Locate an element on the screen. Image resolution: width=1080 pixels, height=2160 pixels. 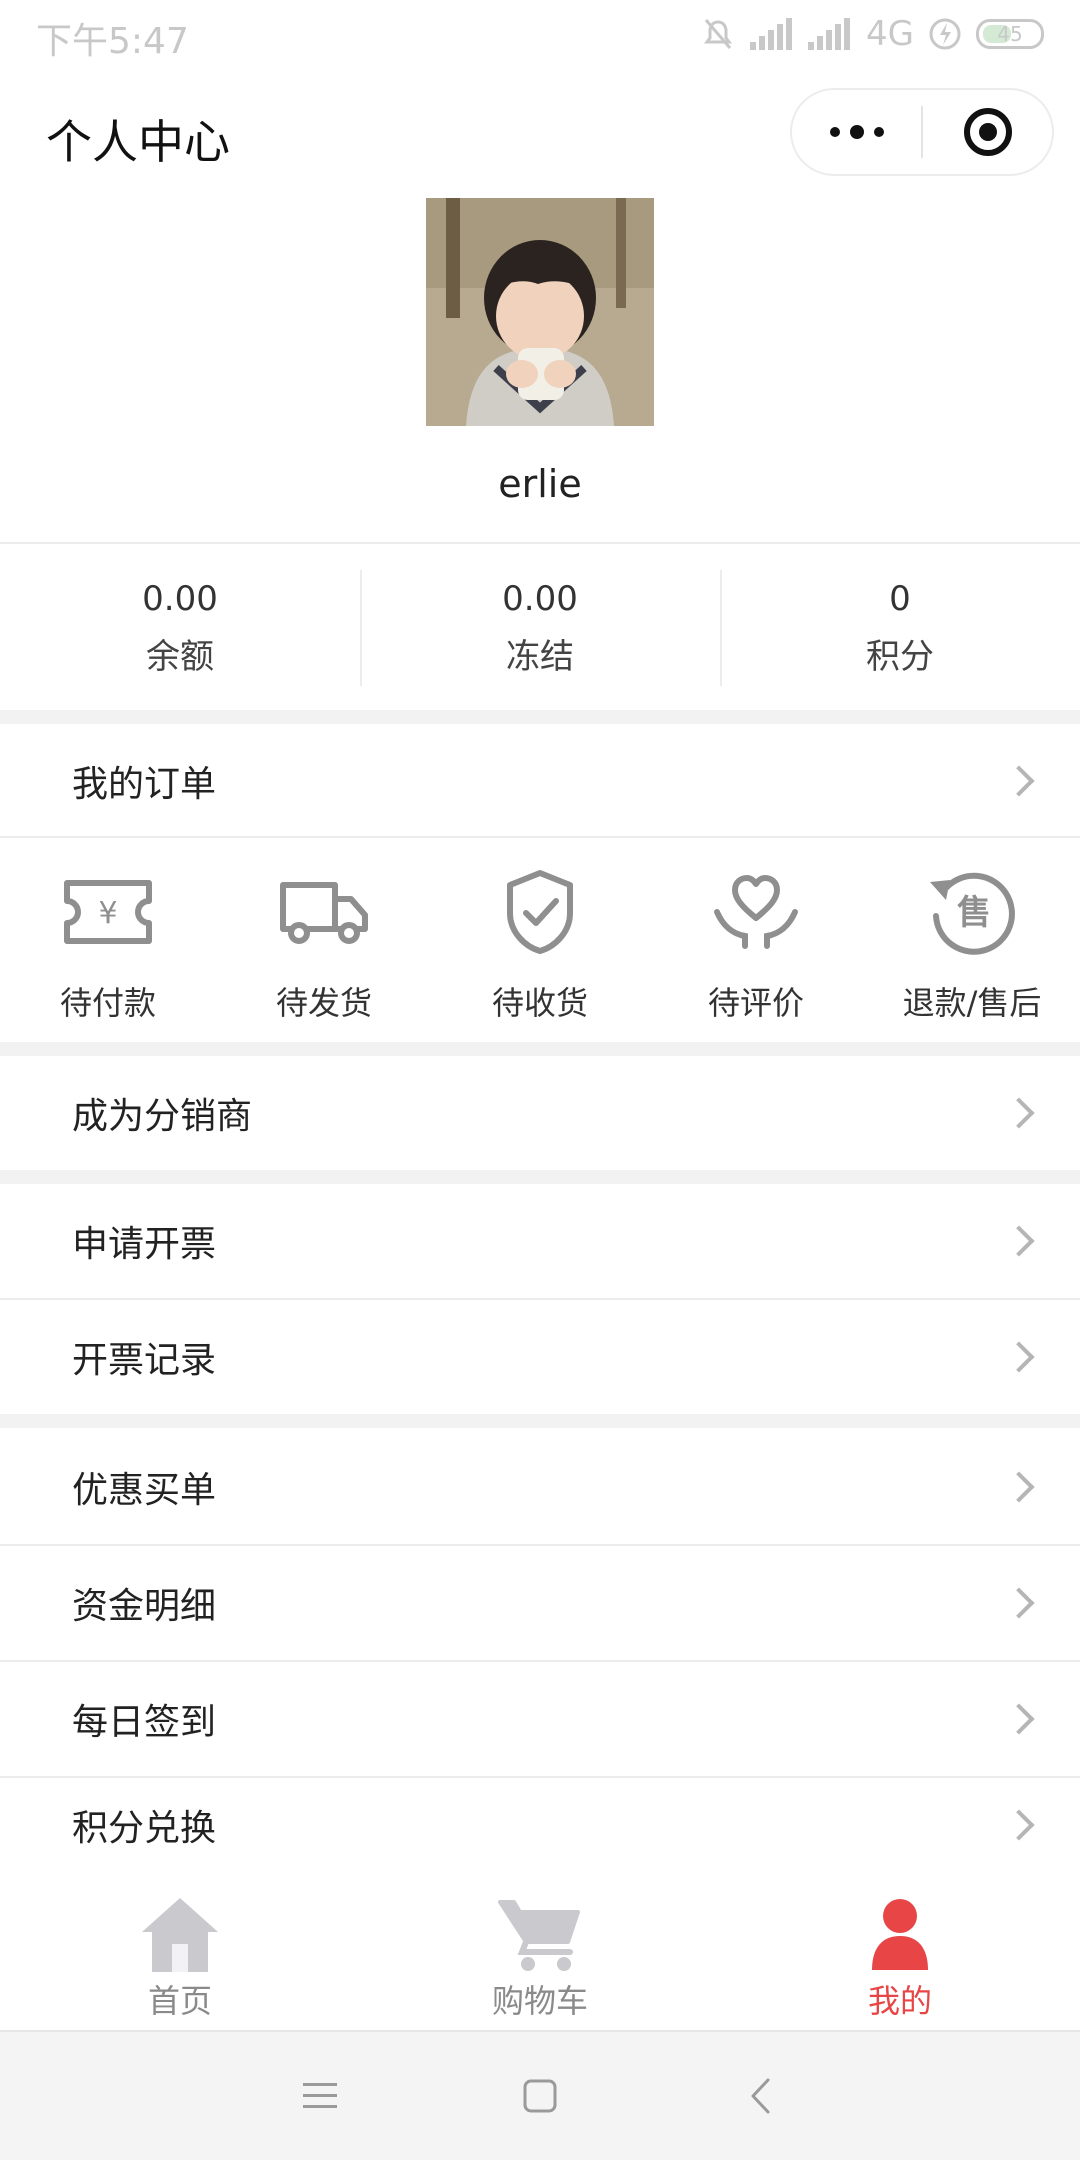
battery-level: 45 is located at coordinates (1010, 34).